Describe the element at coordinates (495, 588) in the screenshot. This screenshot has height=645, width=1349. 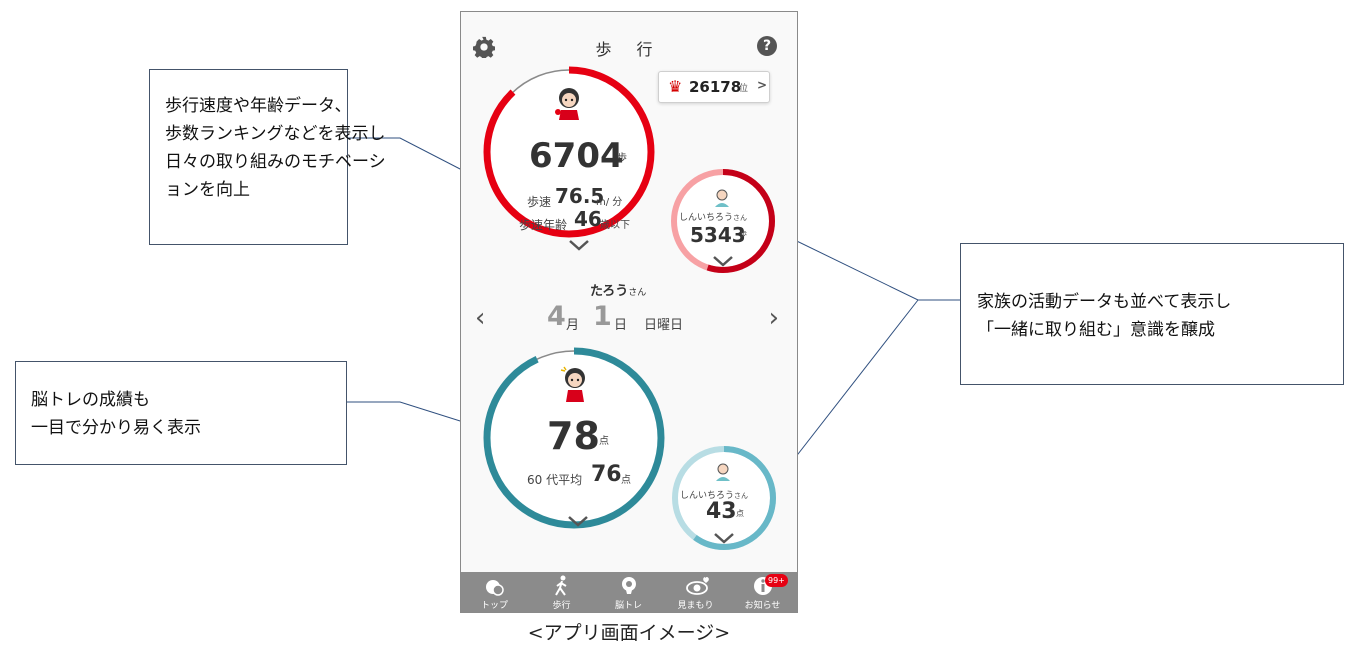
I see `top-icon` at that location.